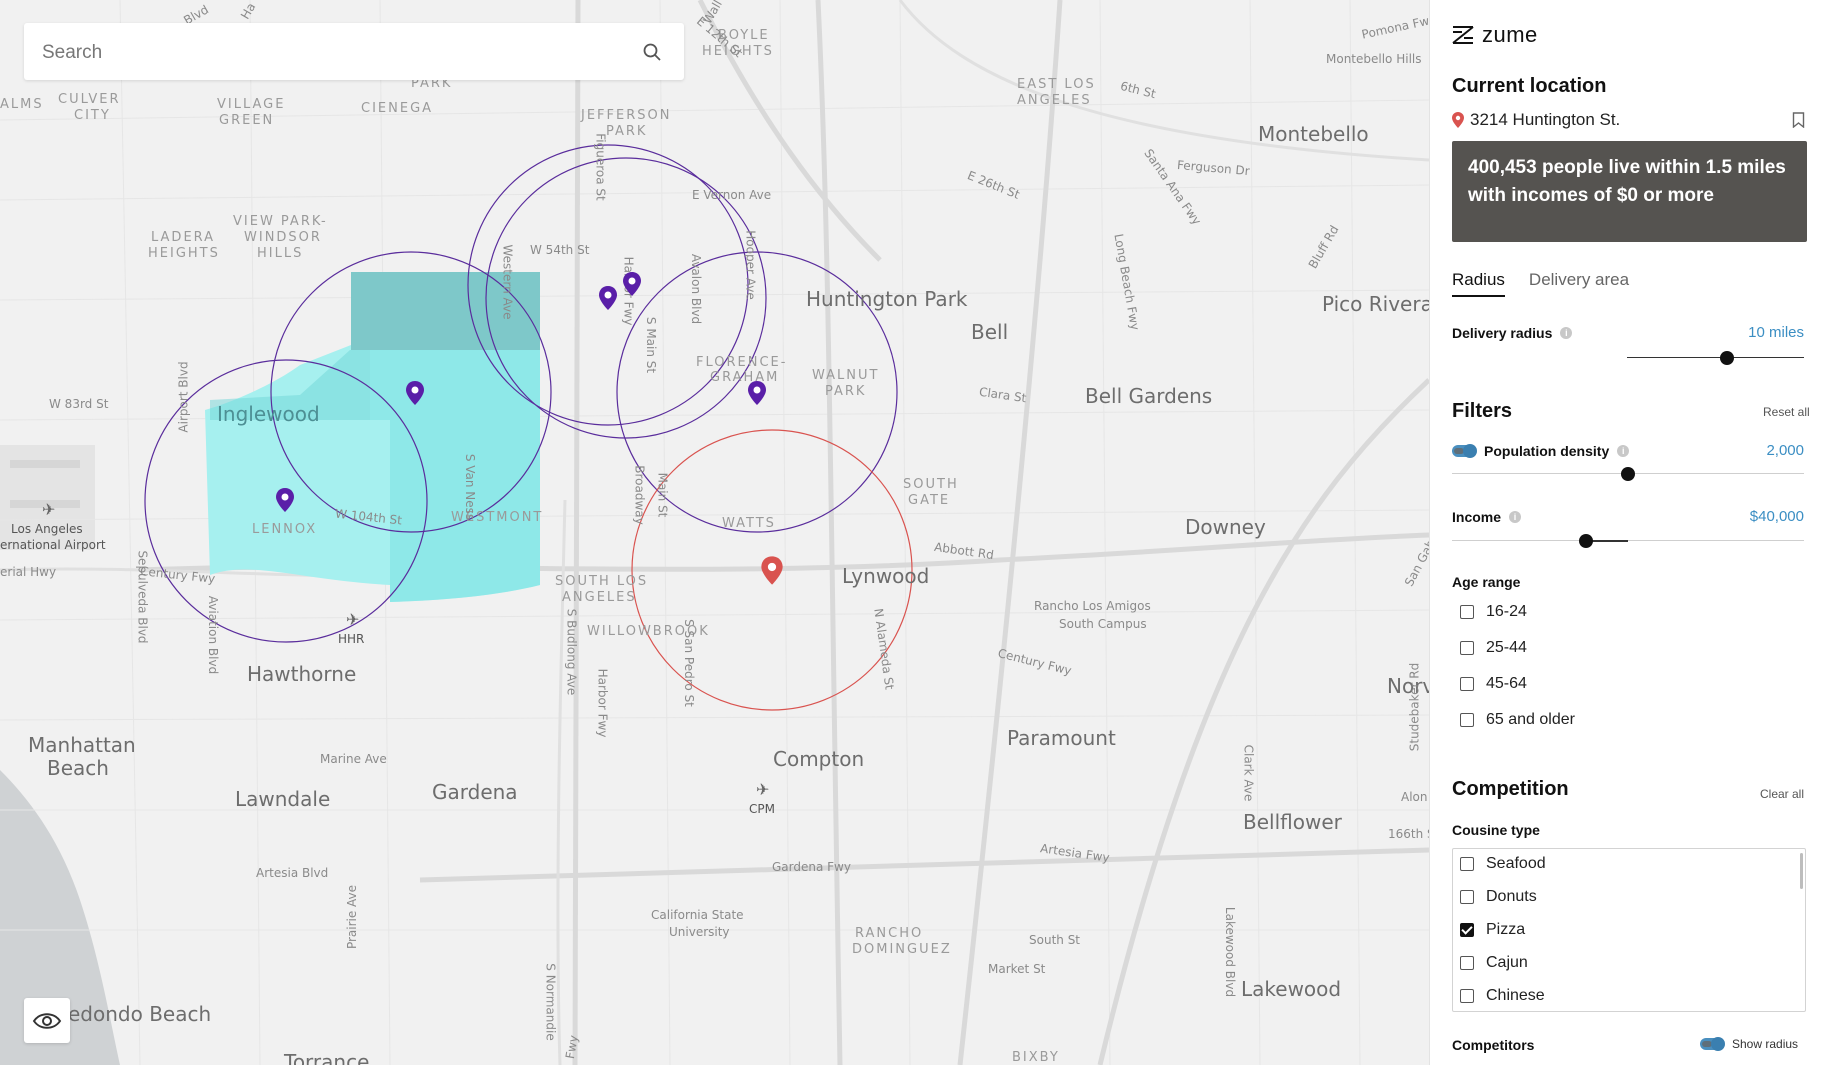  What do you see at coordinates (1786, 412) in the screenshot?
I see `reset-all-link: Reset all` at bounding box center [1786, 412].